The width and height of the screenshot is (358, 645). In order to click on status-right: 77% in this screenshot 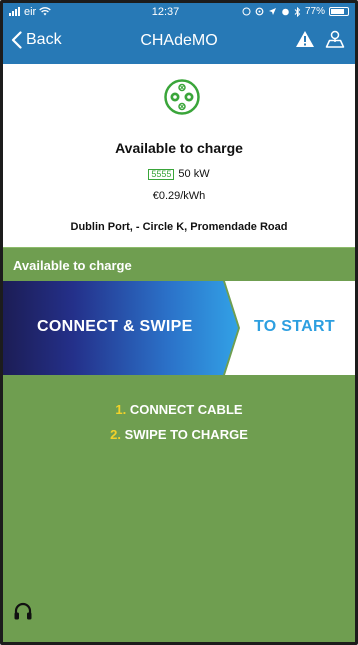, I will do `click(295, 11)`.